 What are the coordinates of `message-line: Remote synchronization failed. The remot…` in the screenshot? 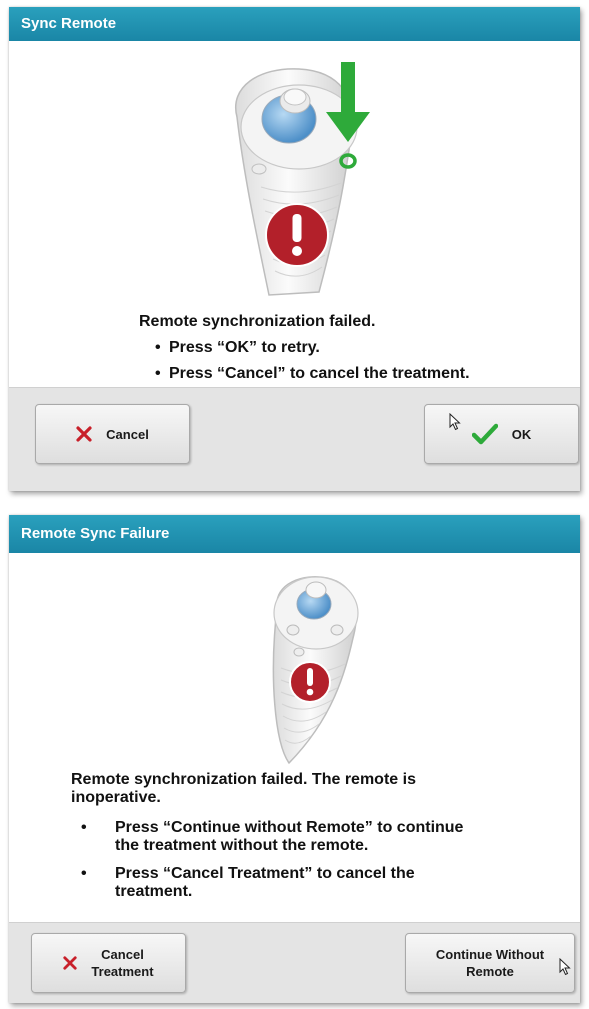 It's located at (243, 779).